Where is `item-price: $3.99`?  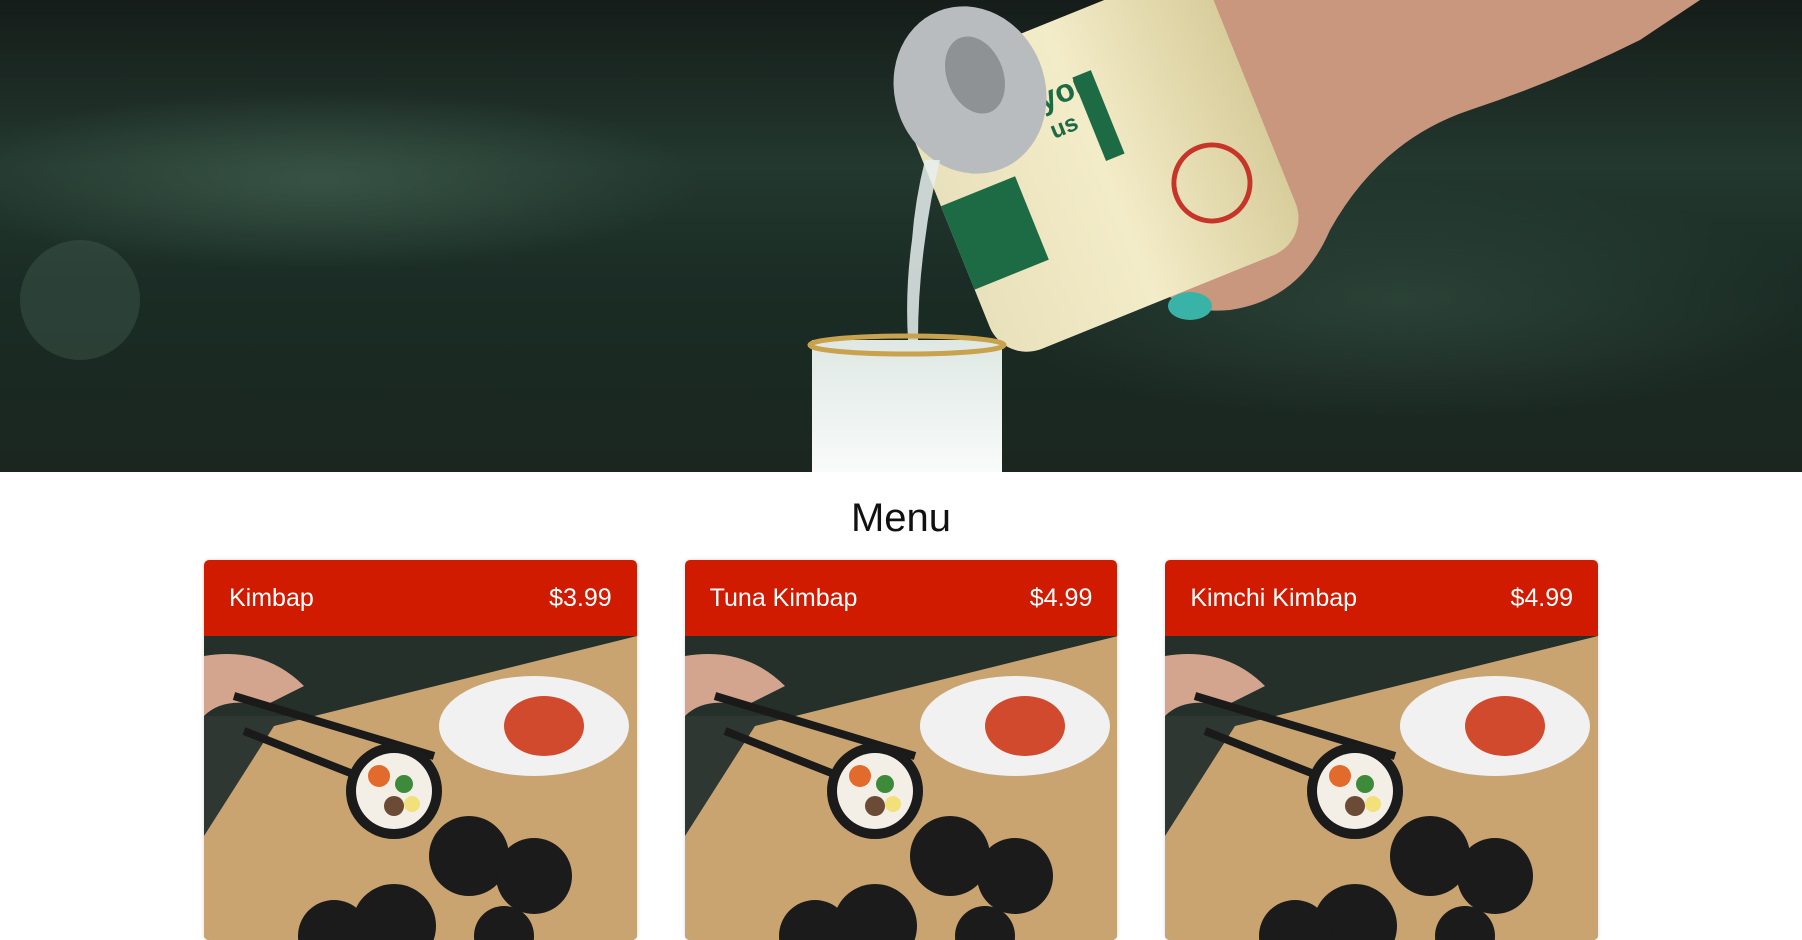
item-price: $3.99 is located at coordinates (580, 597).